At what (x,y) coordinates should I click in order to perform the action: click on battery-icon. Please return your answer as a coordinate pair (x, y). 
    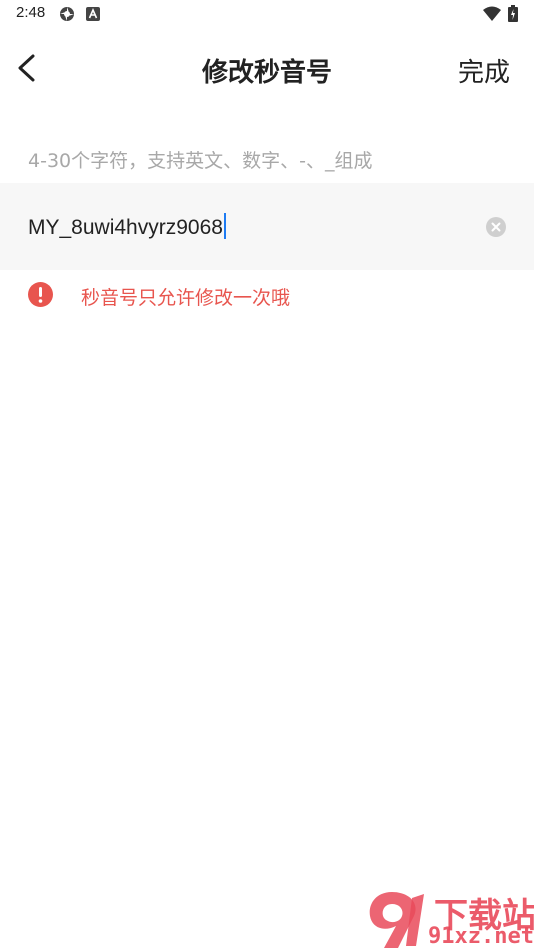
    Looking at the image, I should click on (513, 13).